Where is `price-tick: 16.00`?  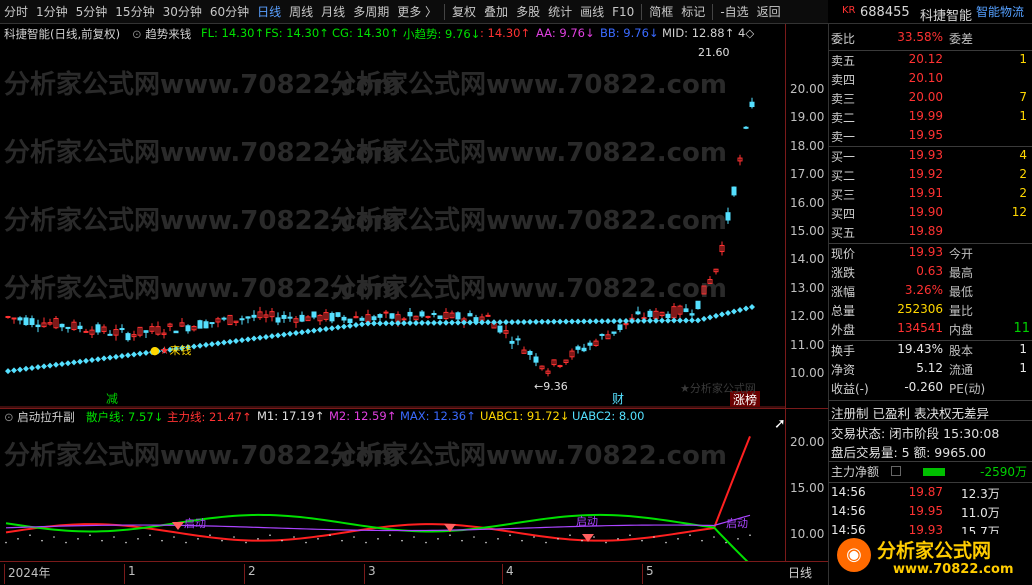 price-tick: 16.00 is located at coordinates (807, 202).